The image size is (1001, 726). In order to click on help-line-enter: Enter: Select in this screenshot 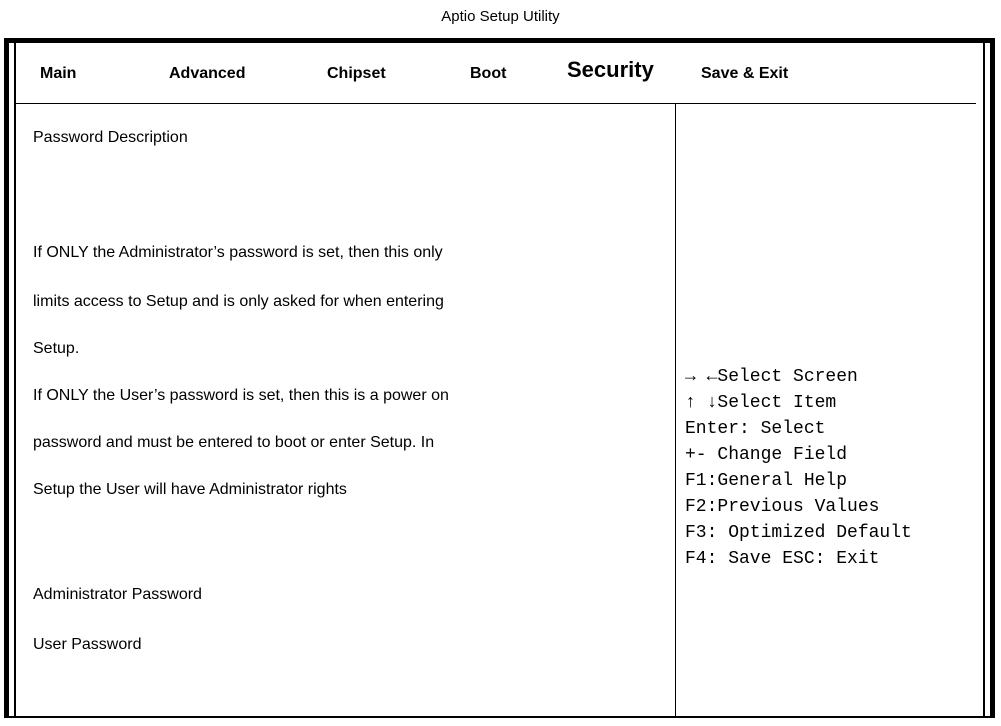, I will do `click(755, 429)`.